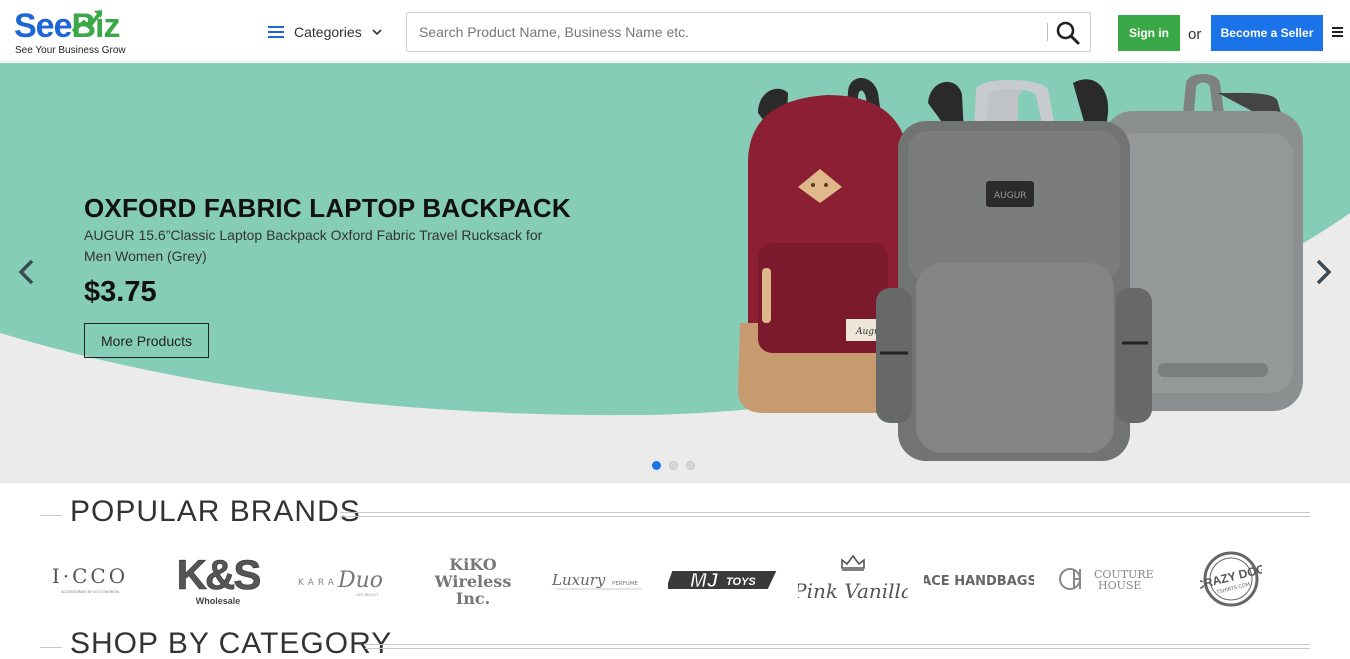 This screenshot has height=659, width=1350. I want to click on svg-text: MJ, so click(704, 581).